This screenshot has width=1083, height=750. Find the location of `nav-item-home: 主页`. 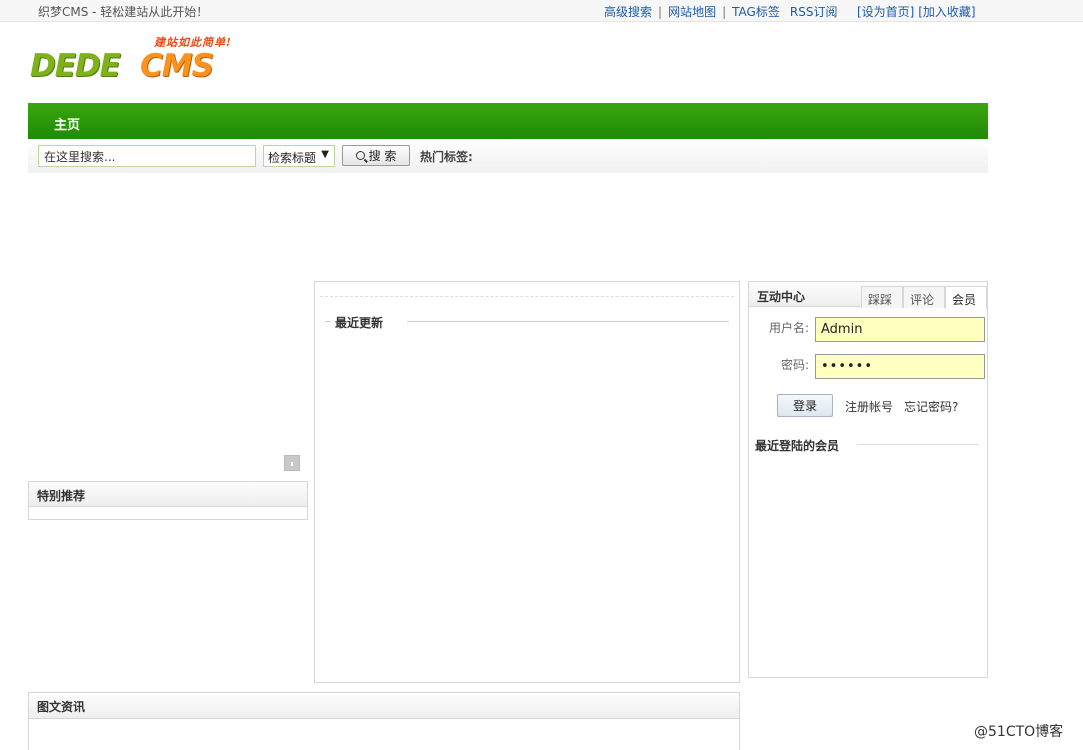

nav-item-home: 主页 is located at coordinates (67, 123).